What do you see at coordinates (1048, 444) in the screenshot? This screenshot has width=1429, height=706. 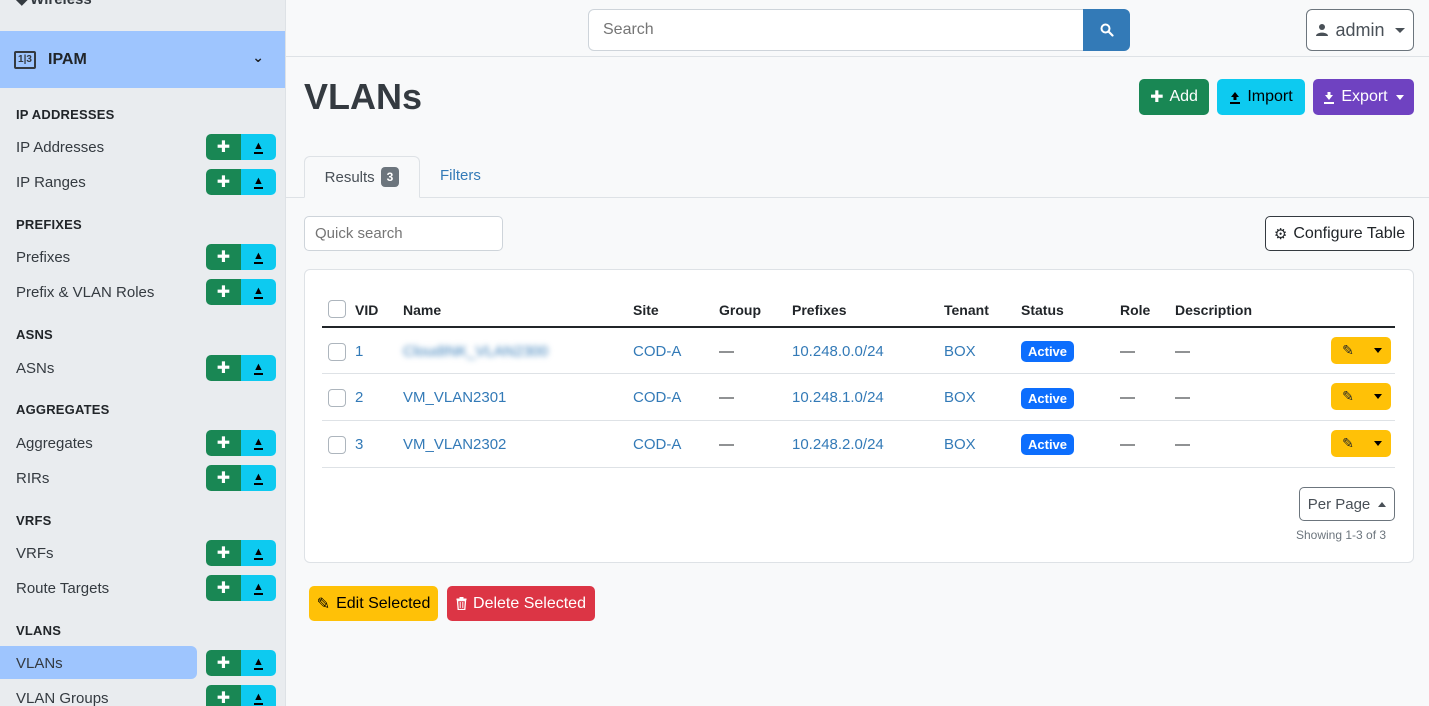 I see `status-badge: Active` at bounding box center [1048, 444].